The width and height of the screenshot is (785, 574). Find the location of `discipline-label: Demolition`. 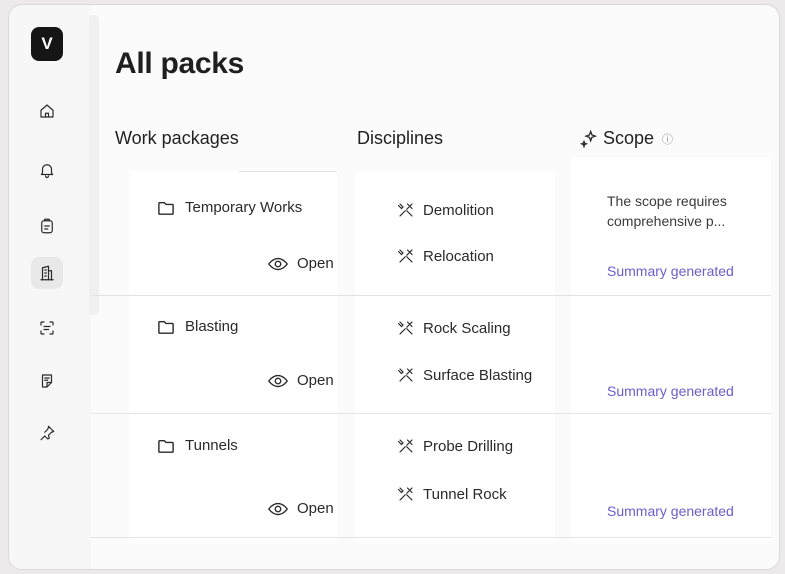

discipline-label: Demolition is located at coordinates (458, 210).